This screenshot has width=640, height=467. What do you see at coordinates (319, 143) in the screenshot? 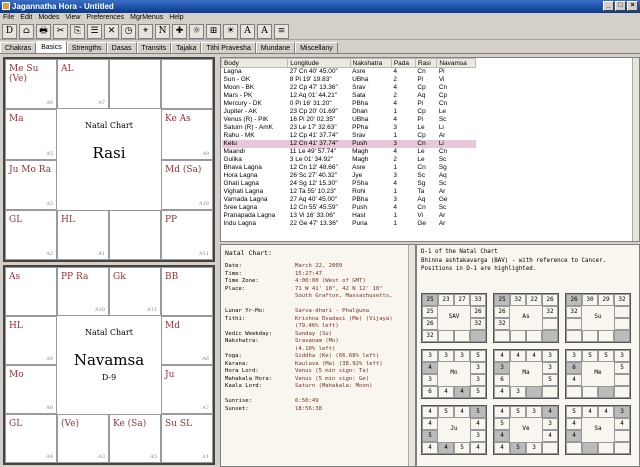
I see `table-cell: 12 Cn 41' 37.74"` at bounding box center [319, 143].